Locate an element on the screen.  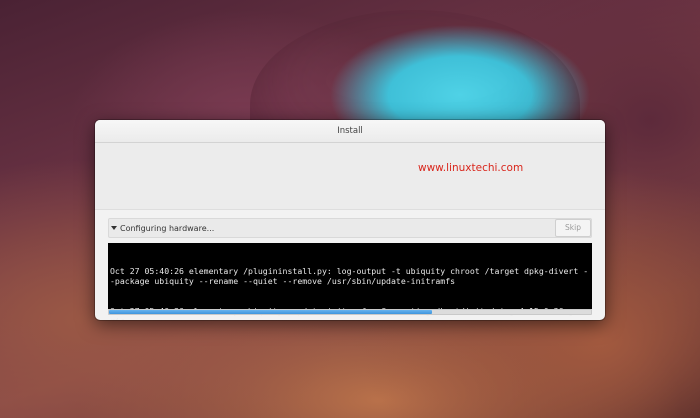
skip-button: Skip is located at coordinates (573, 228).